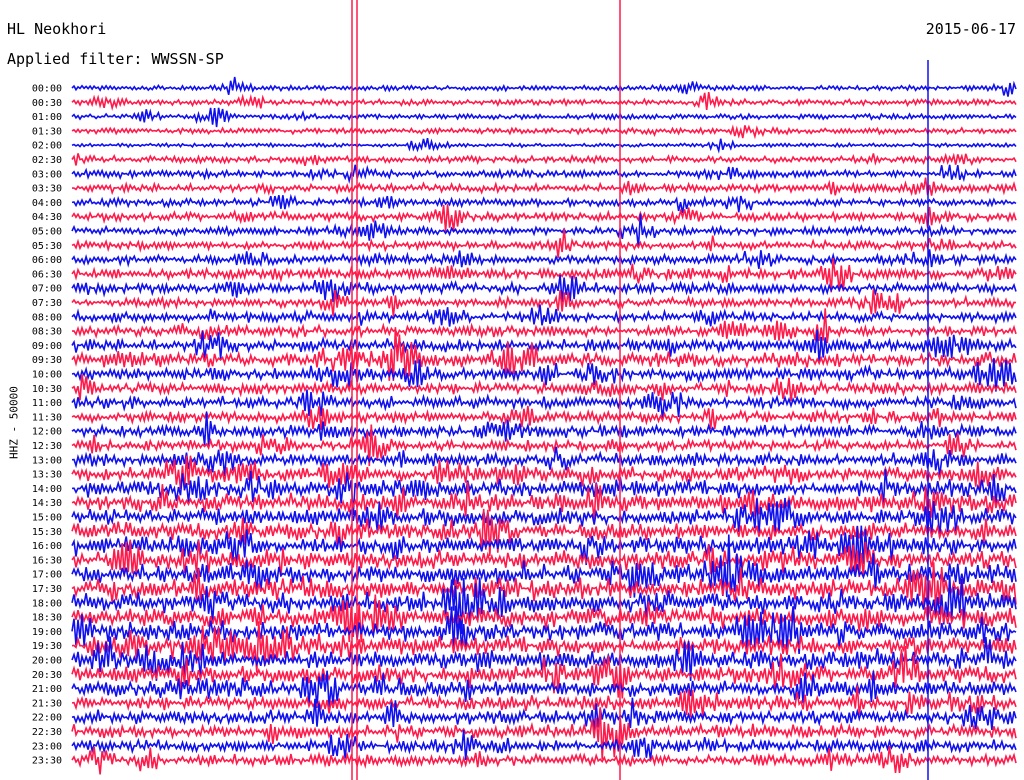 The width and height of the screenshot is (1024, 780). What do you see at coordinates (47, 446) in the screenshot?
I see `time-label: 12:30` at bounding box center [47, 446].